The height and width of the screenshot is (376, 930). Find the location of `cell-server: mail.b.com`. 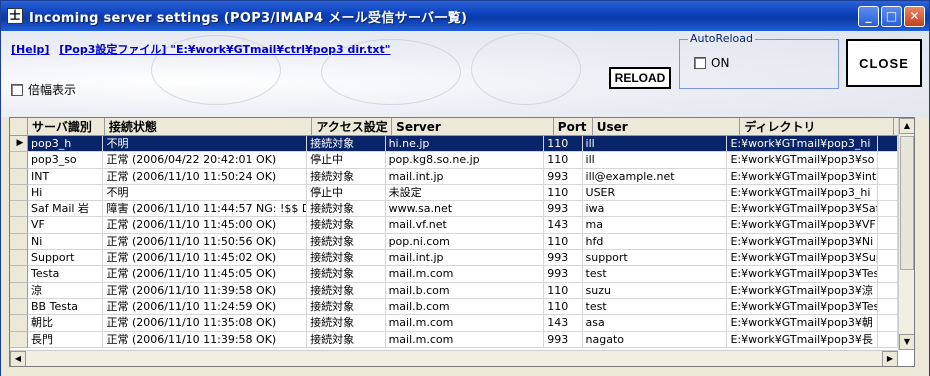

cell-server: mail.b.com is located at coordinates (465, 290).